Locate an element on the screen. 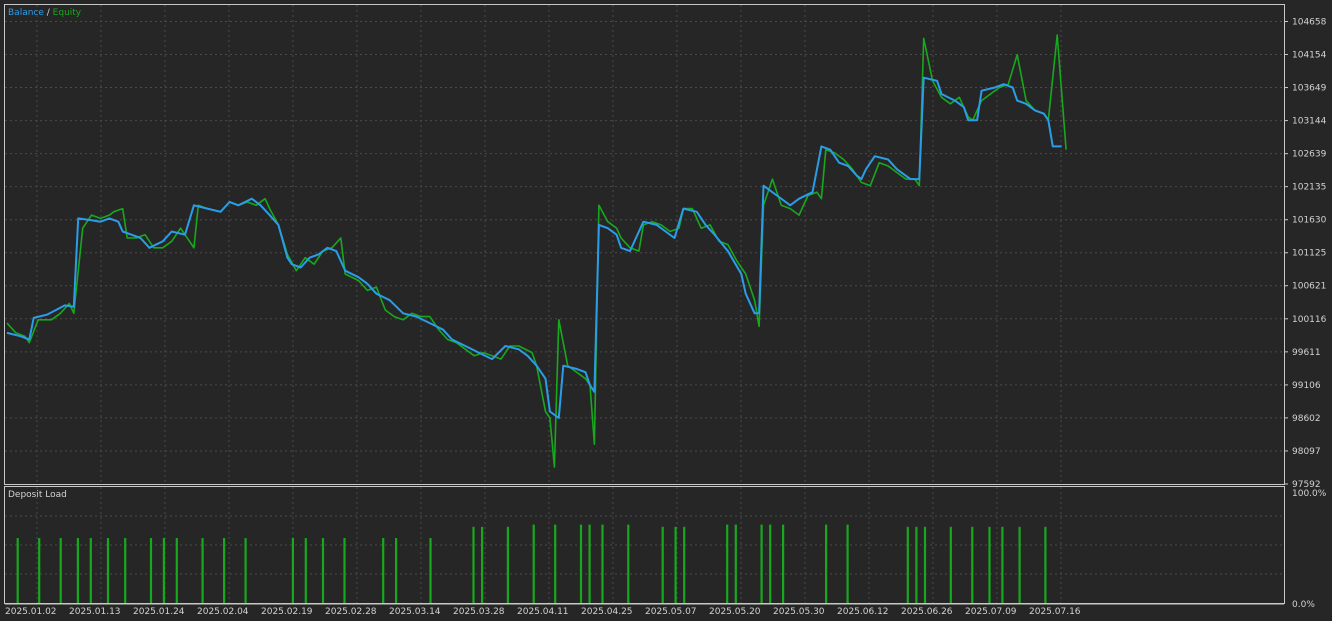  y-tick-label: 102639 is located at coordinates (1309, 155).